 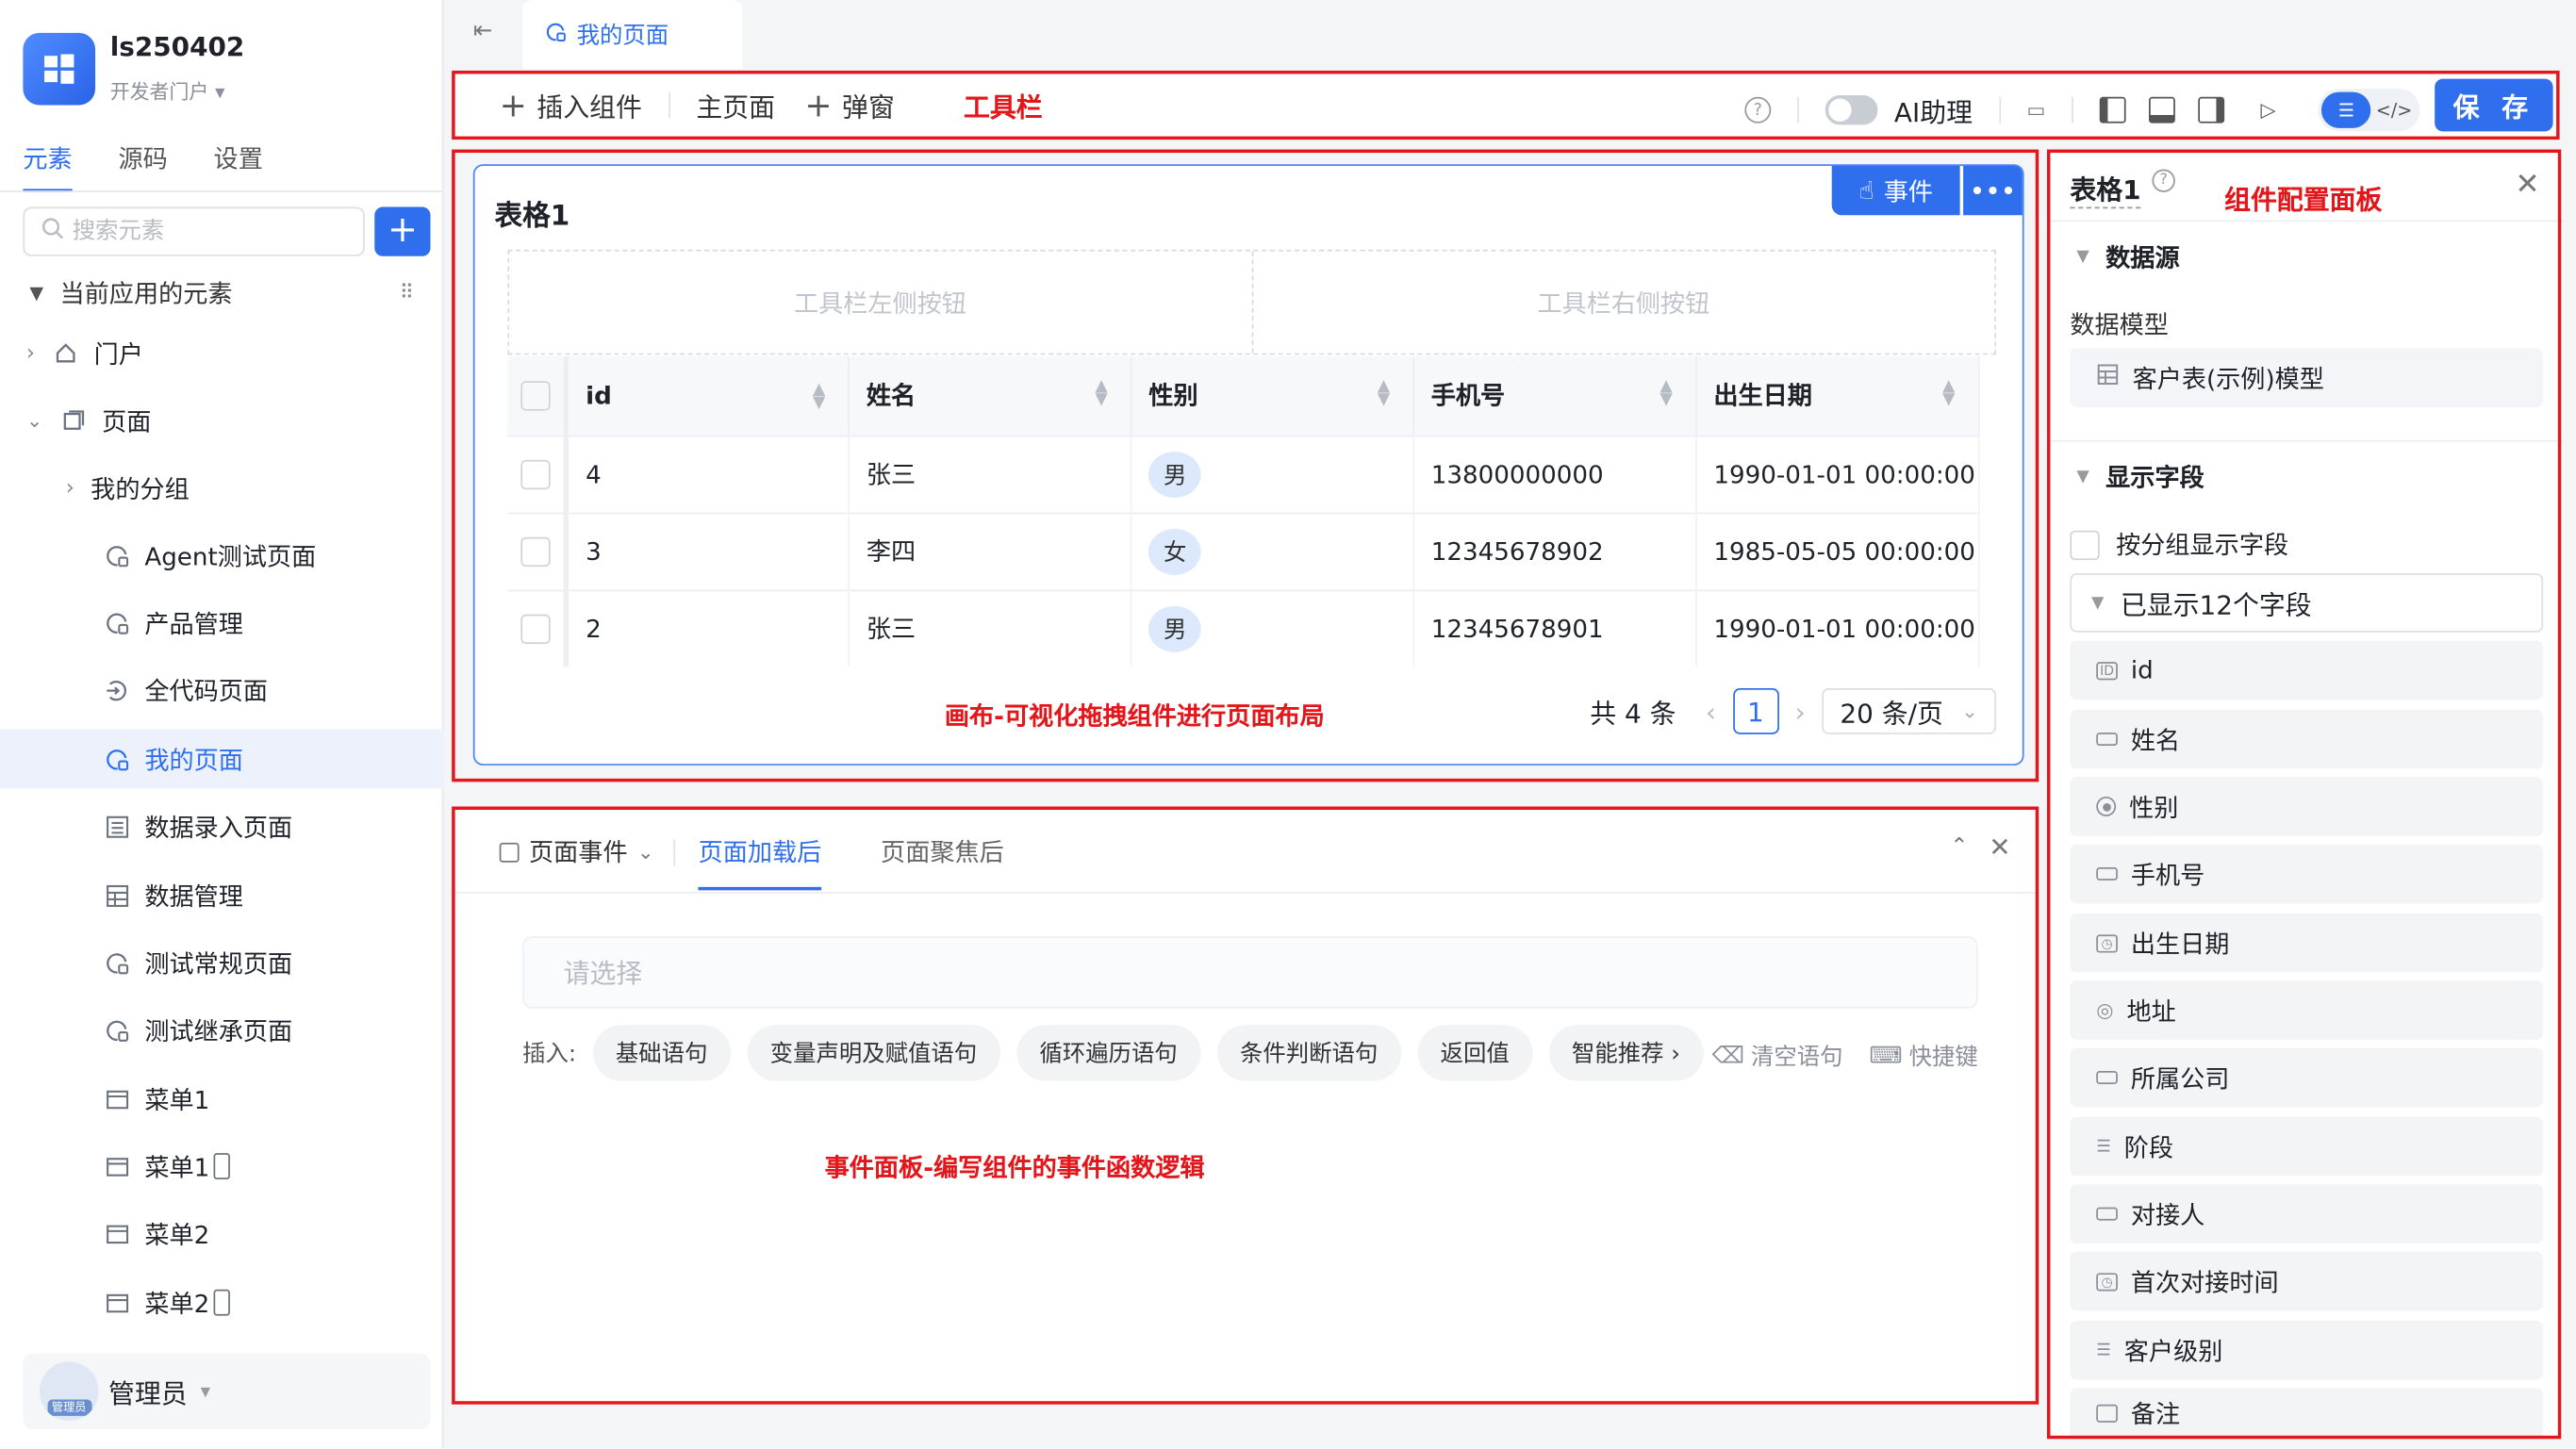 What do you see at coordinates (482, 31) in the screenshot?
I see `collapse-sidebar-icon: ⇤` at bounding box center [482, 31].